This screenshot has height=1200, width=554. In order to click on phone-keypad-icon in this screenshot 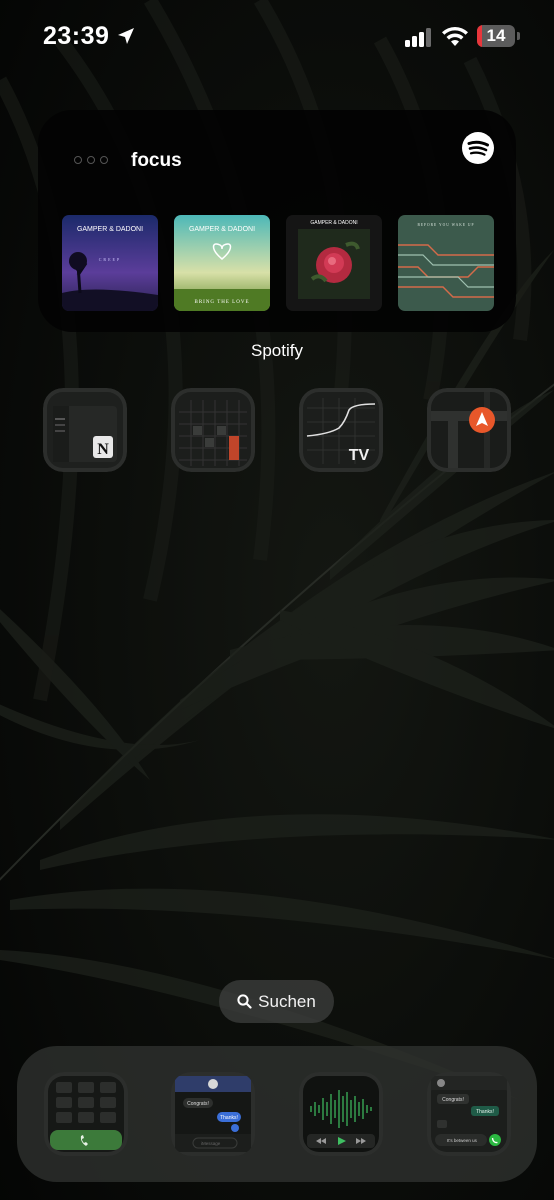, I will do `click(86, 1114)`.